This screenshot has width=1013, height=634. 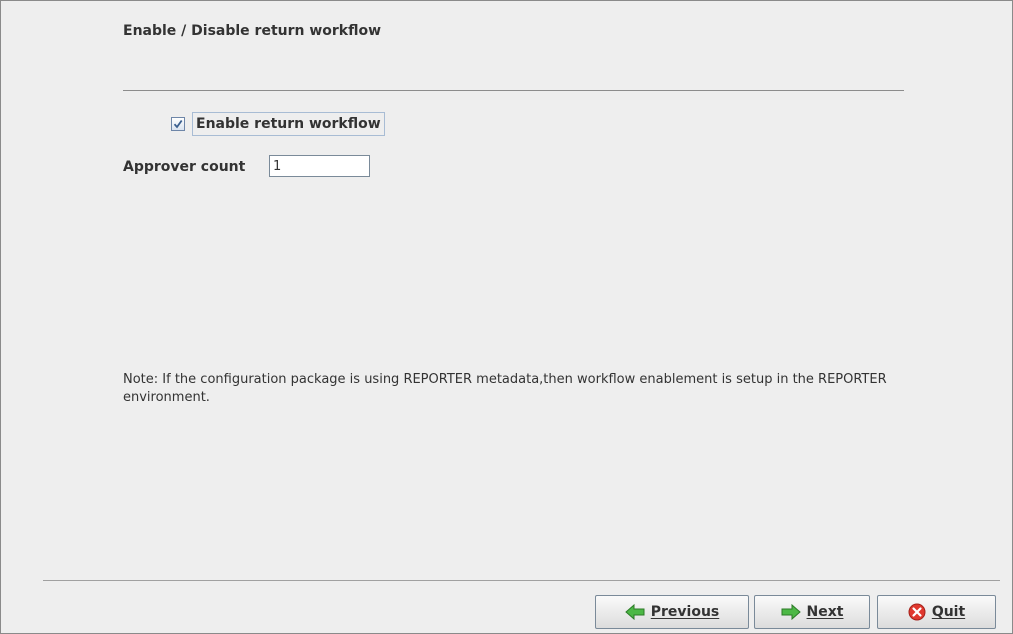 What do you see at coordinates (288, 123) in the screenshot?
I see `enable-workflow-label: Enable return workflow` at bounding box center [288, 123].